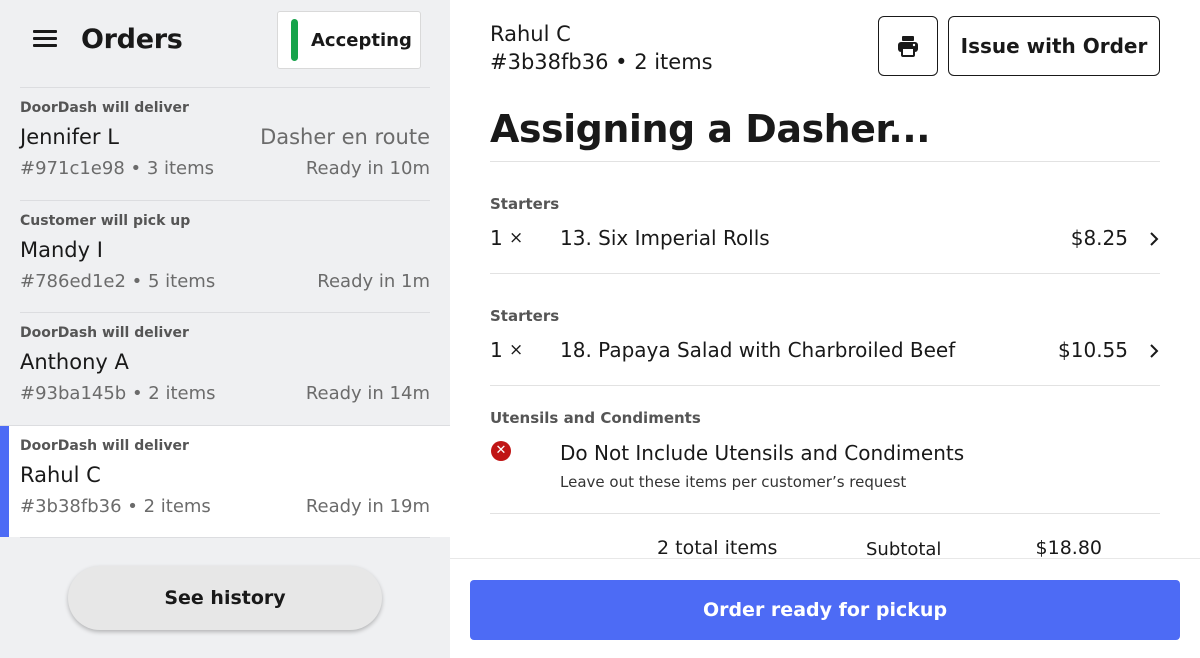  Describe the element at coordinates (1099, 238) in the screenshot. I see `item-price: $8.25` at that location.